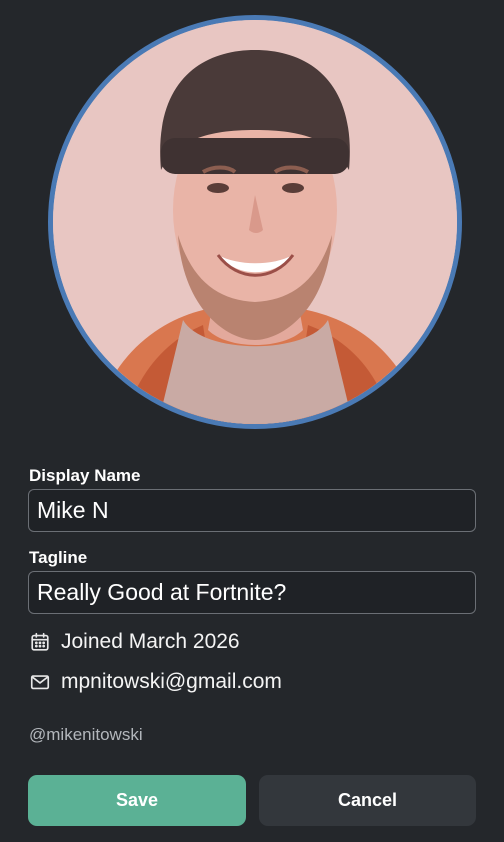 The image size is (504, 842). Describe the element at coordinates (86, 734) in the screenshot. I see `username-handle: @mikenitowski` at that location.